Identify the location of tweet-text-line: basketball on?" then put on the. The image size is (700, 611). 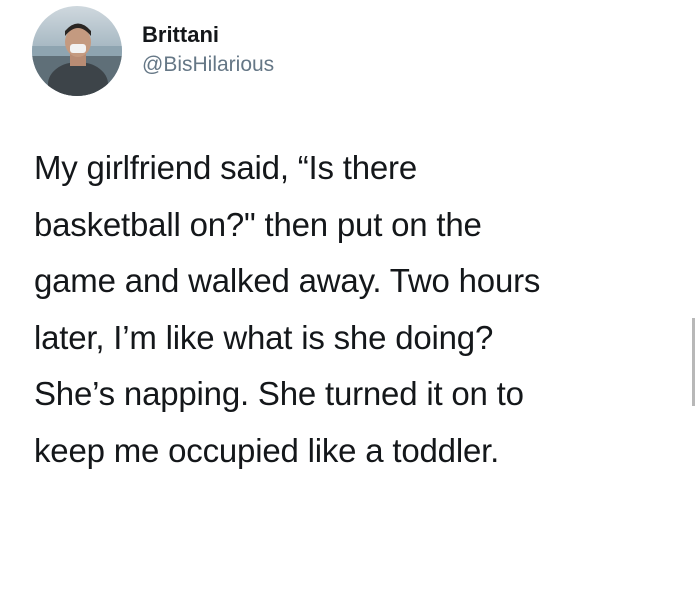
(258, 224).